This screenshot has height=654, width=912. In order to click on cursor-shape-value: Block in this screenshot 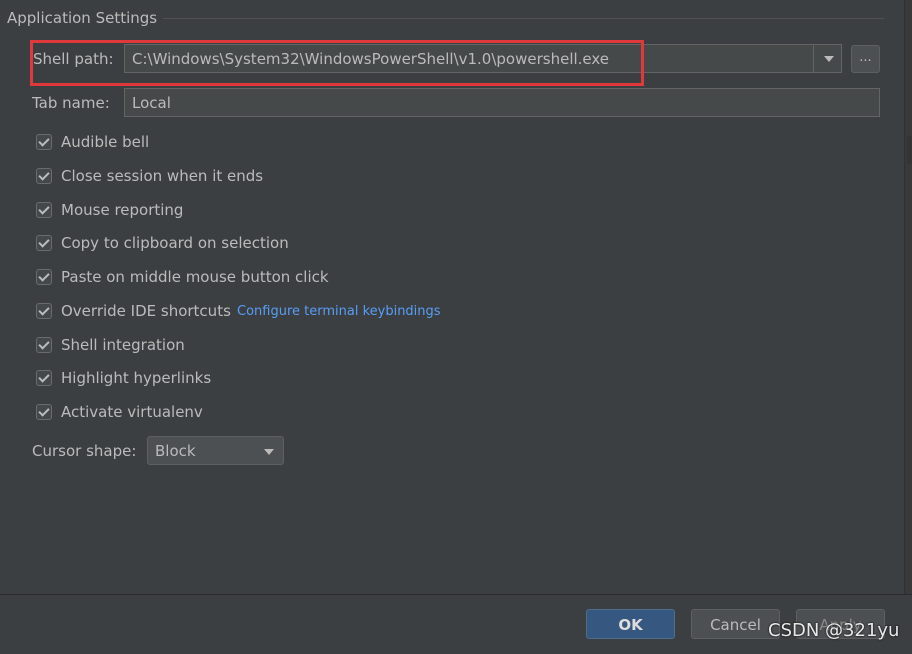, I will do `click(175, 451)`.